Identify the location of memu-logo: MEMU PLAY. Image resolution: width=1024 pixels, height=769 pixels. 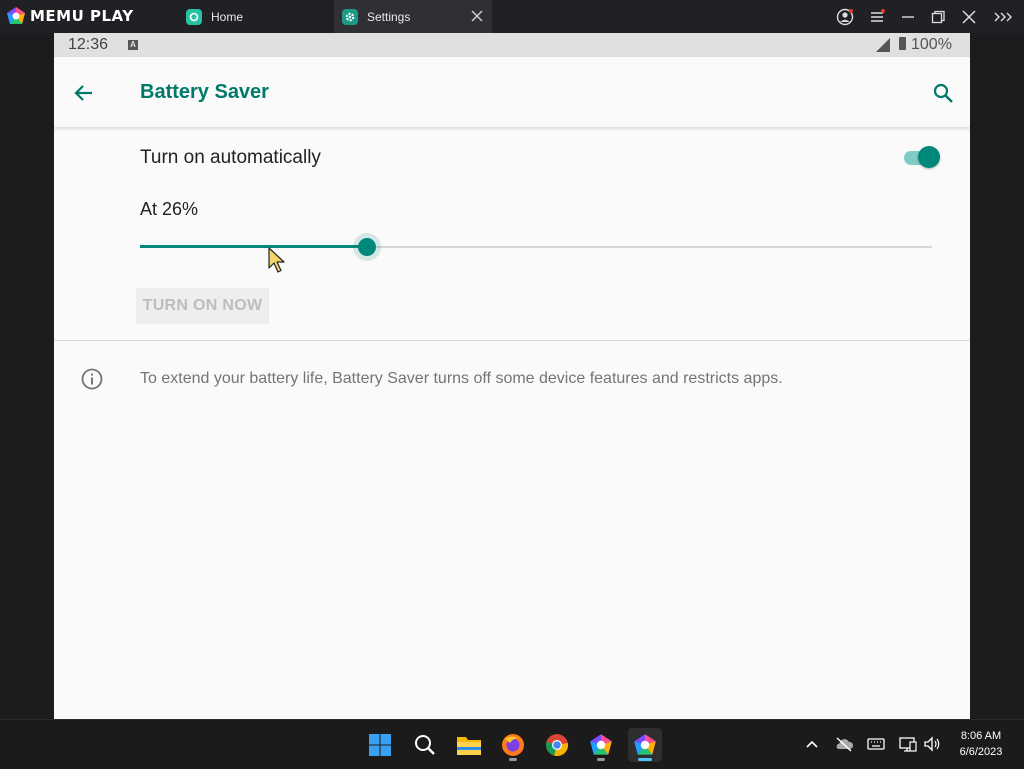
(70, 16).